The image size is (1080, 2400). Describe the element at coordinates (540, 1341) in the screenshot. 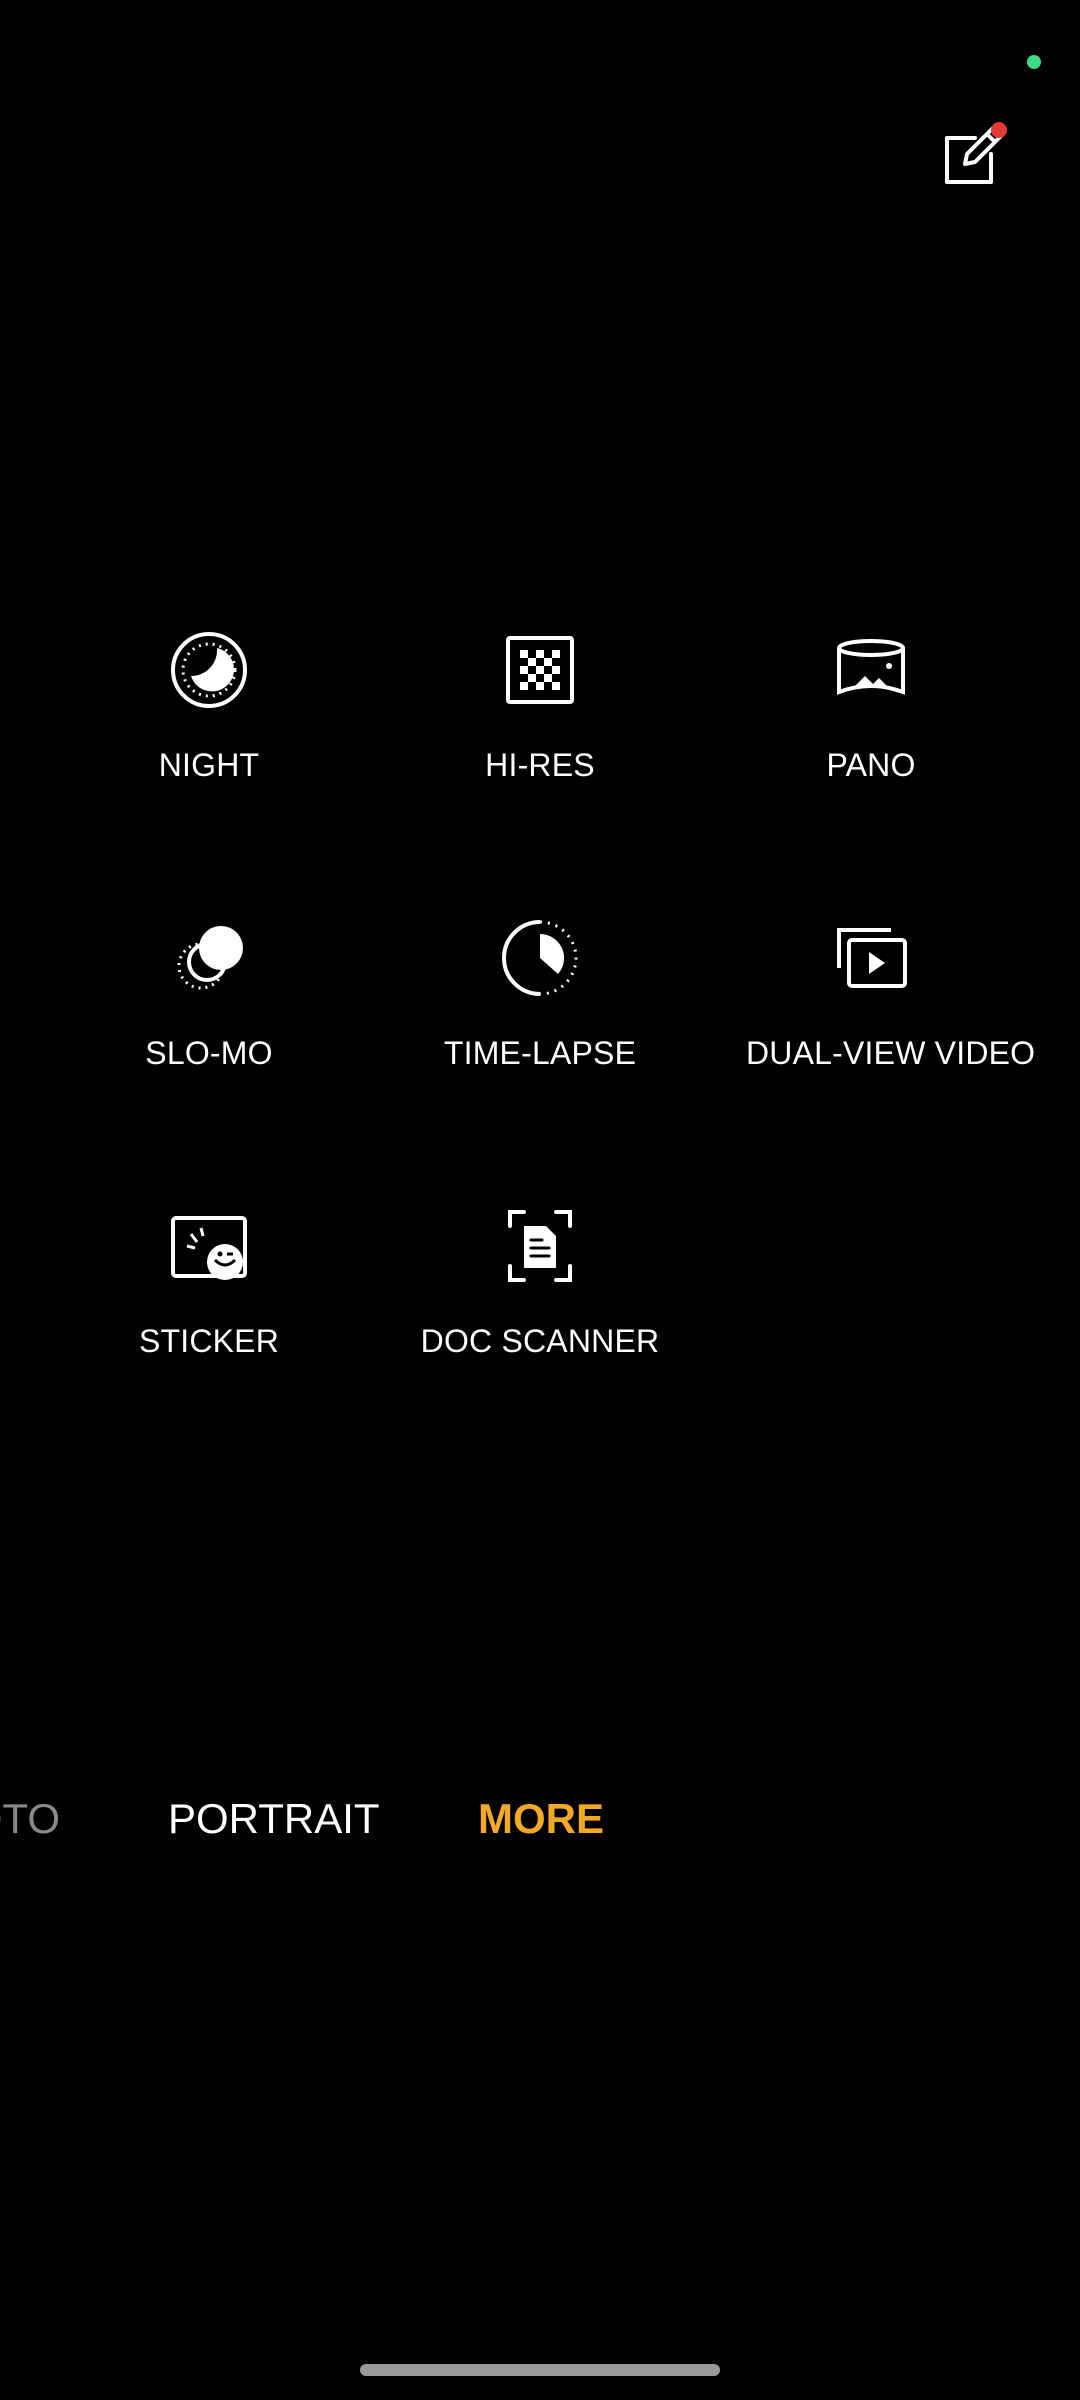

I see `mode-label: DOC SCANNER` at that location.